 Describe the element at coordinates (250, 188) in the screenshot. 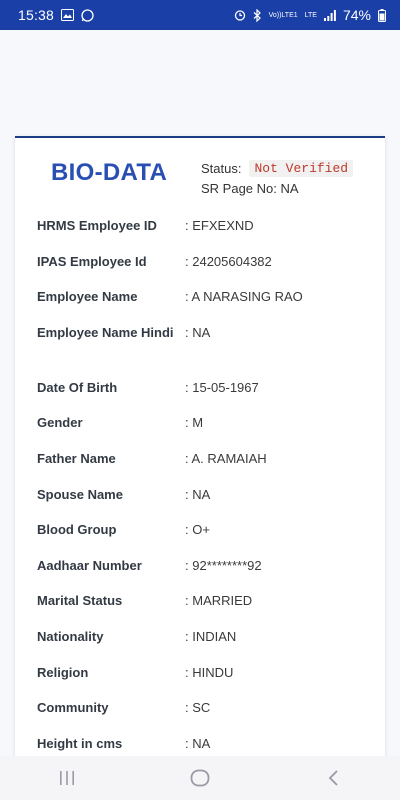

I see `sr-page-number: SR Page No: NA` at that location.